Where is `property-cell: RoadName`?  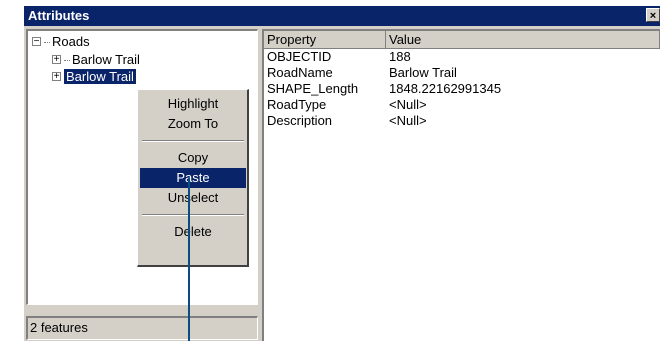
property-cell: RoadName is located at coordinates (300, 72).